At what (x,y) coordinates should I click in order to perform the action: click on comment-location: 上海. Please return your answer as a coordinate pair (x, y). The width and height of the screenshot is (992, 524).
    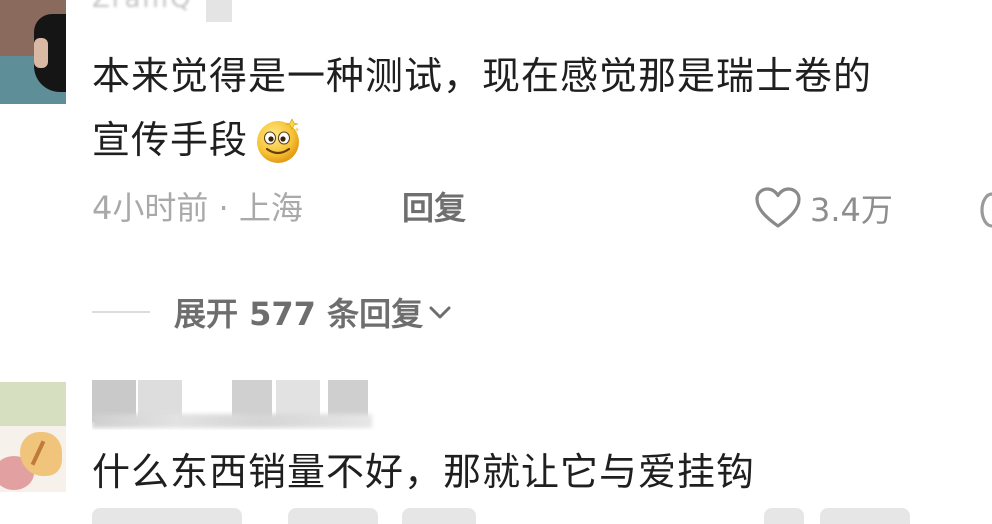
    Looking at the image, I should click on (270, 208).